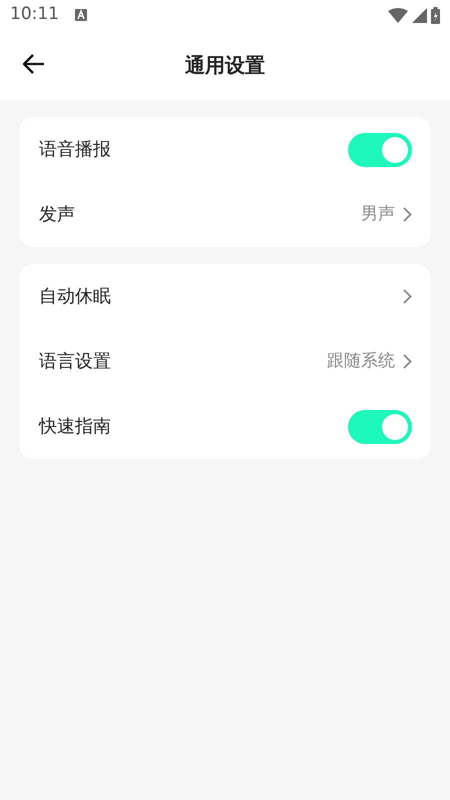 This screenshot has height=800, width=450. I want to click on setting-label: 语音播报, so click(75, 150).